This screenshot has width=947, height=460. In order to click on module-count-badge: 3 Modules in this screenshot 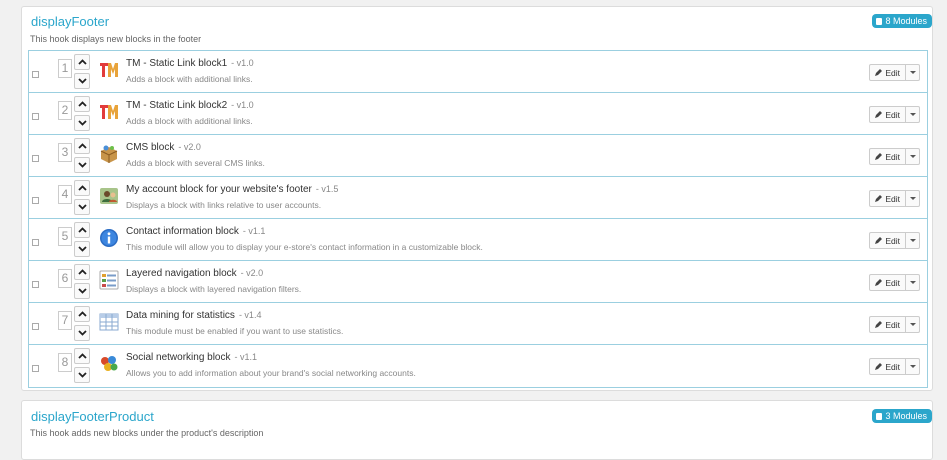, I will do `click(902, 416)`.